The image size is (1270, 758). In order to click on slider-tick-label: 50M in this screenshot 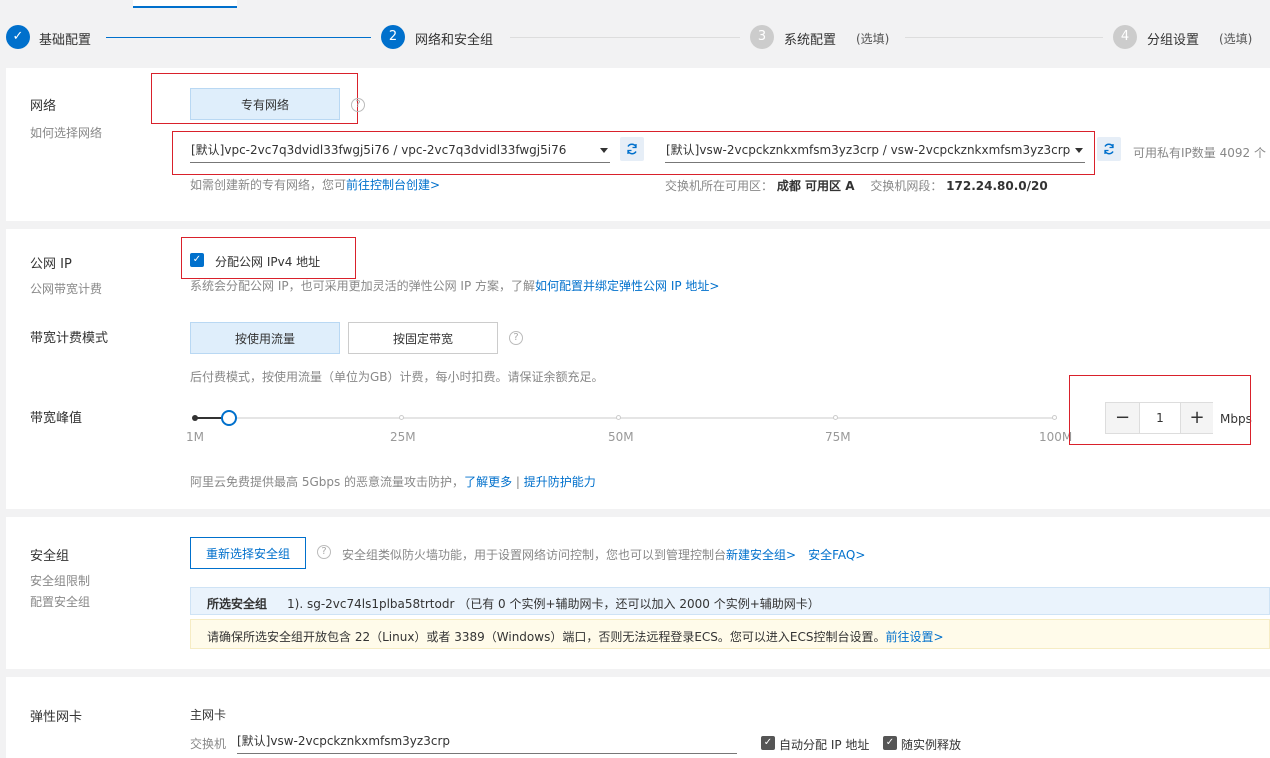, I will do `click(621, 437)`.